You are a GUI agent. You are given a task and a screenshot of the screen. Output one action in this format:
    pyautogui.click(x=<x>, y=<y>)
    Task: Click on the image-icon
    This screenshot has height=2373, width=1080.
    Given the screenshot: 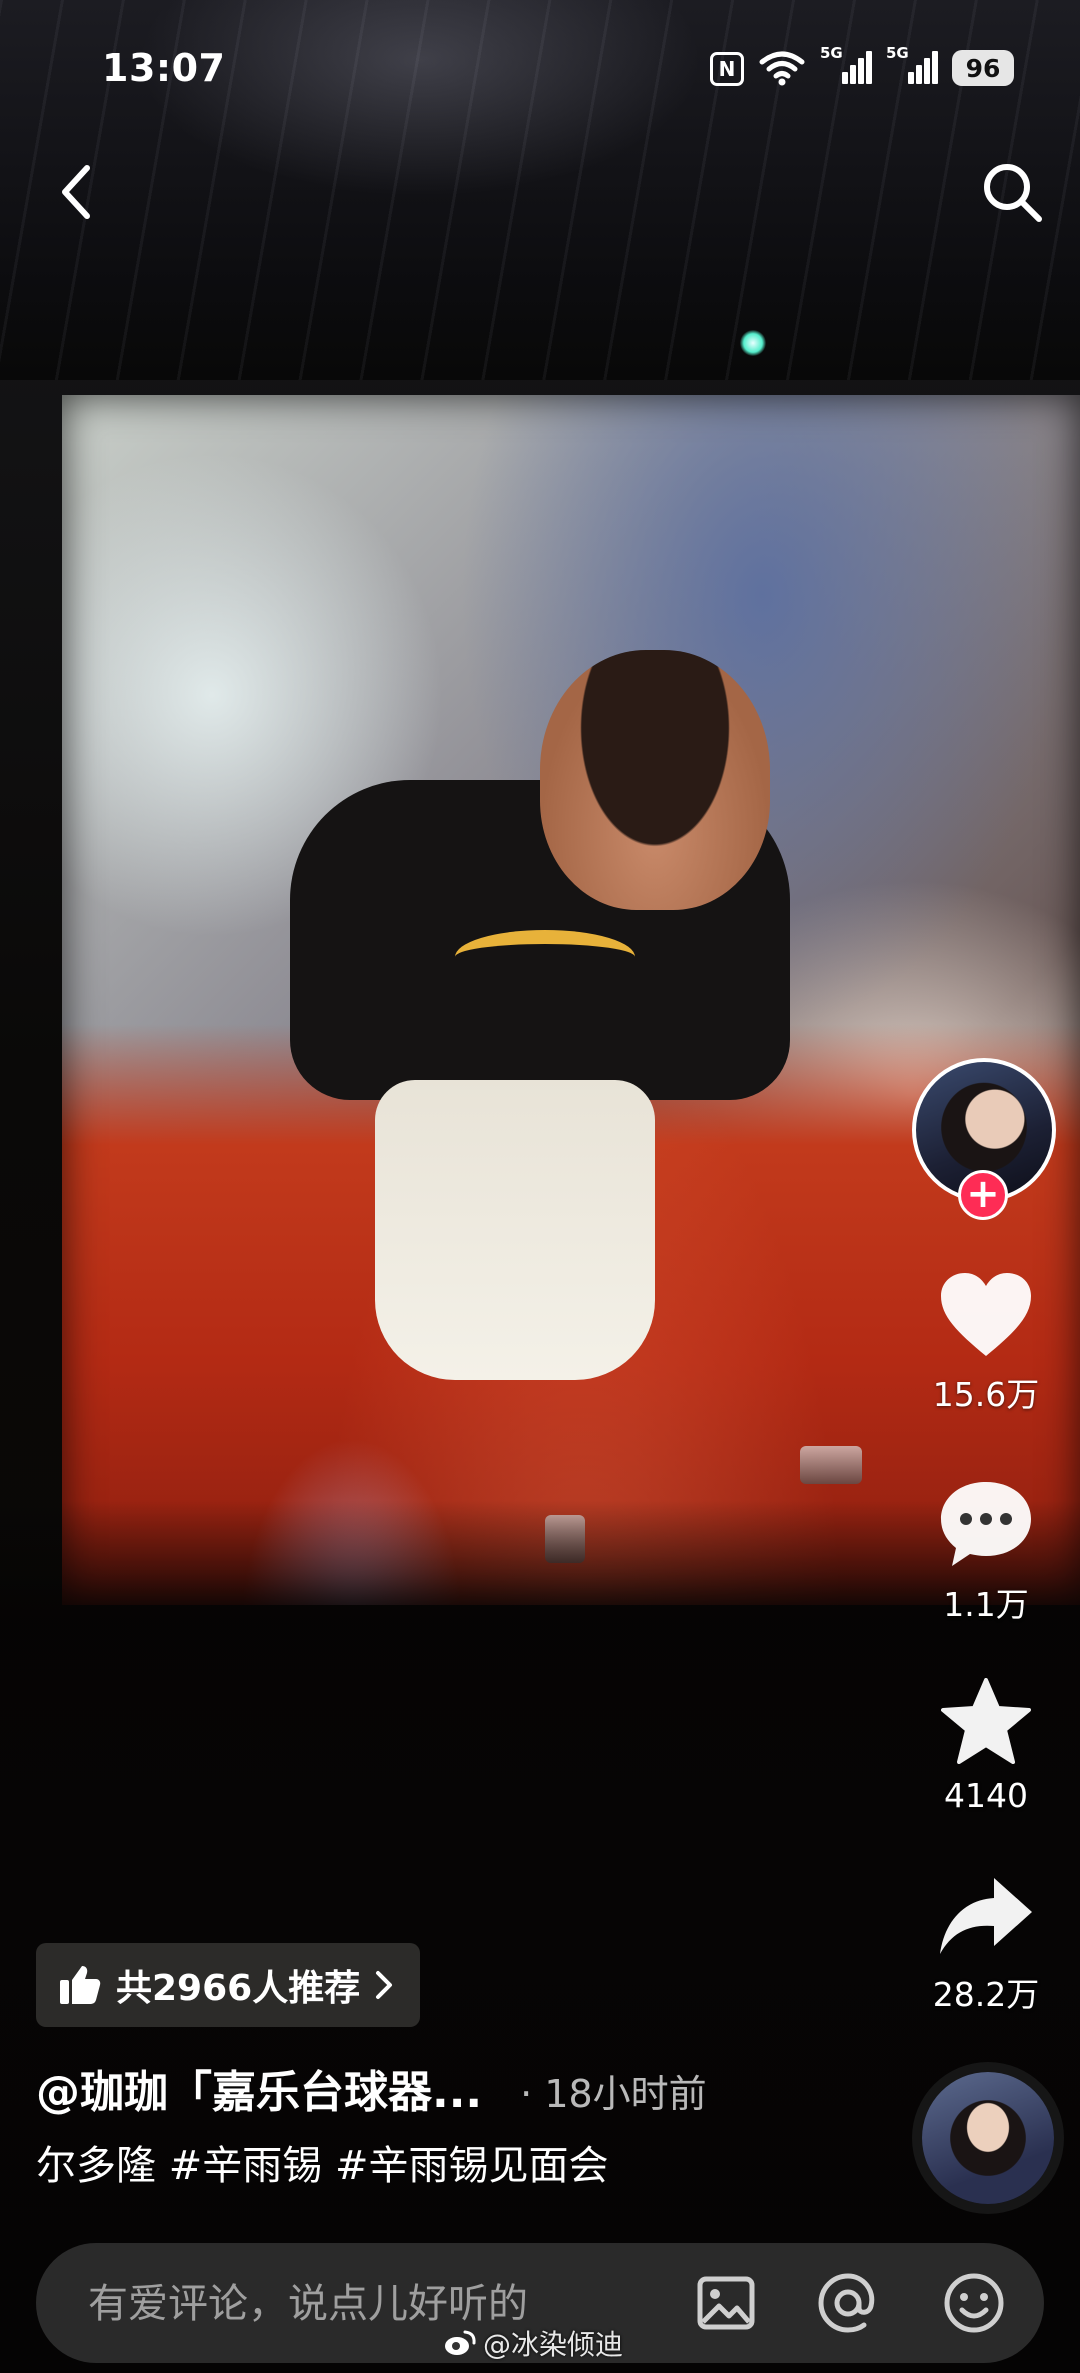 What is the action you would take?
    pyautogui.click(x=726, y=2303)
    